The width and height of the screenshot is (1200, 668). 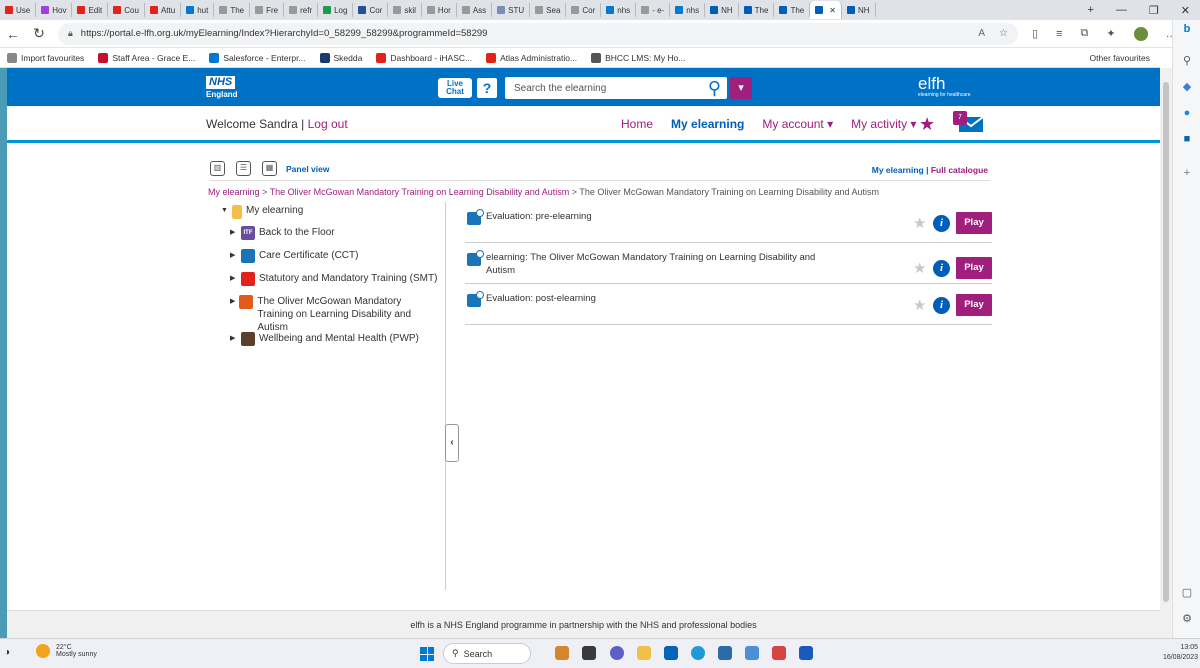 What do you see at coordinates (637, 124) in the screenshot?
I see `nav-item-home: Home` at bounding box center [637, 124].